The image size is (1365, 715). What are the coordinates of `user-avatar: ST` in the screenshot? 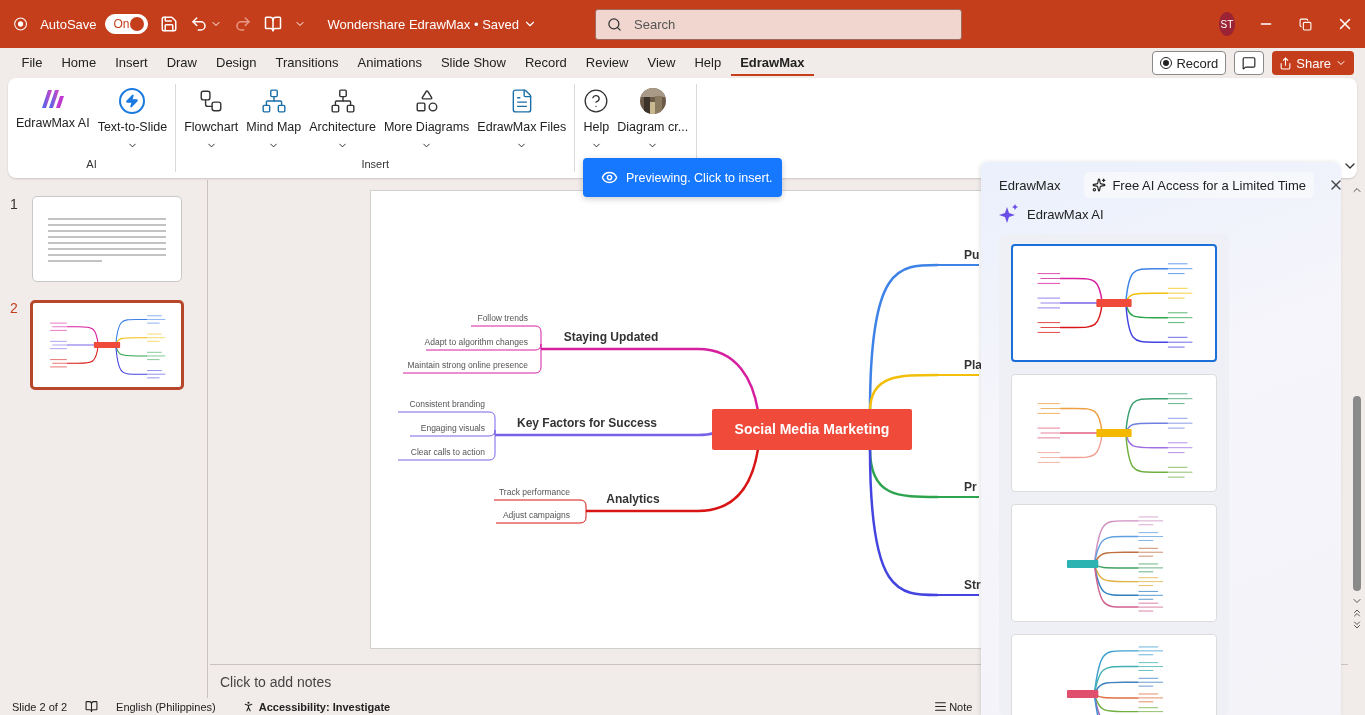 It's located at (1227, 24).